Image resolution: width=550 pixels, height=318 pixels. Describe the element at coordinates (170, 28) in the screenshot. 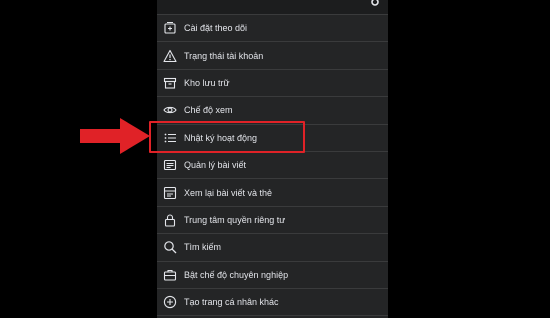

I see `follow-settings-icon` at that location.